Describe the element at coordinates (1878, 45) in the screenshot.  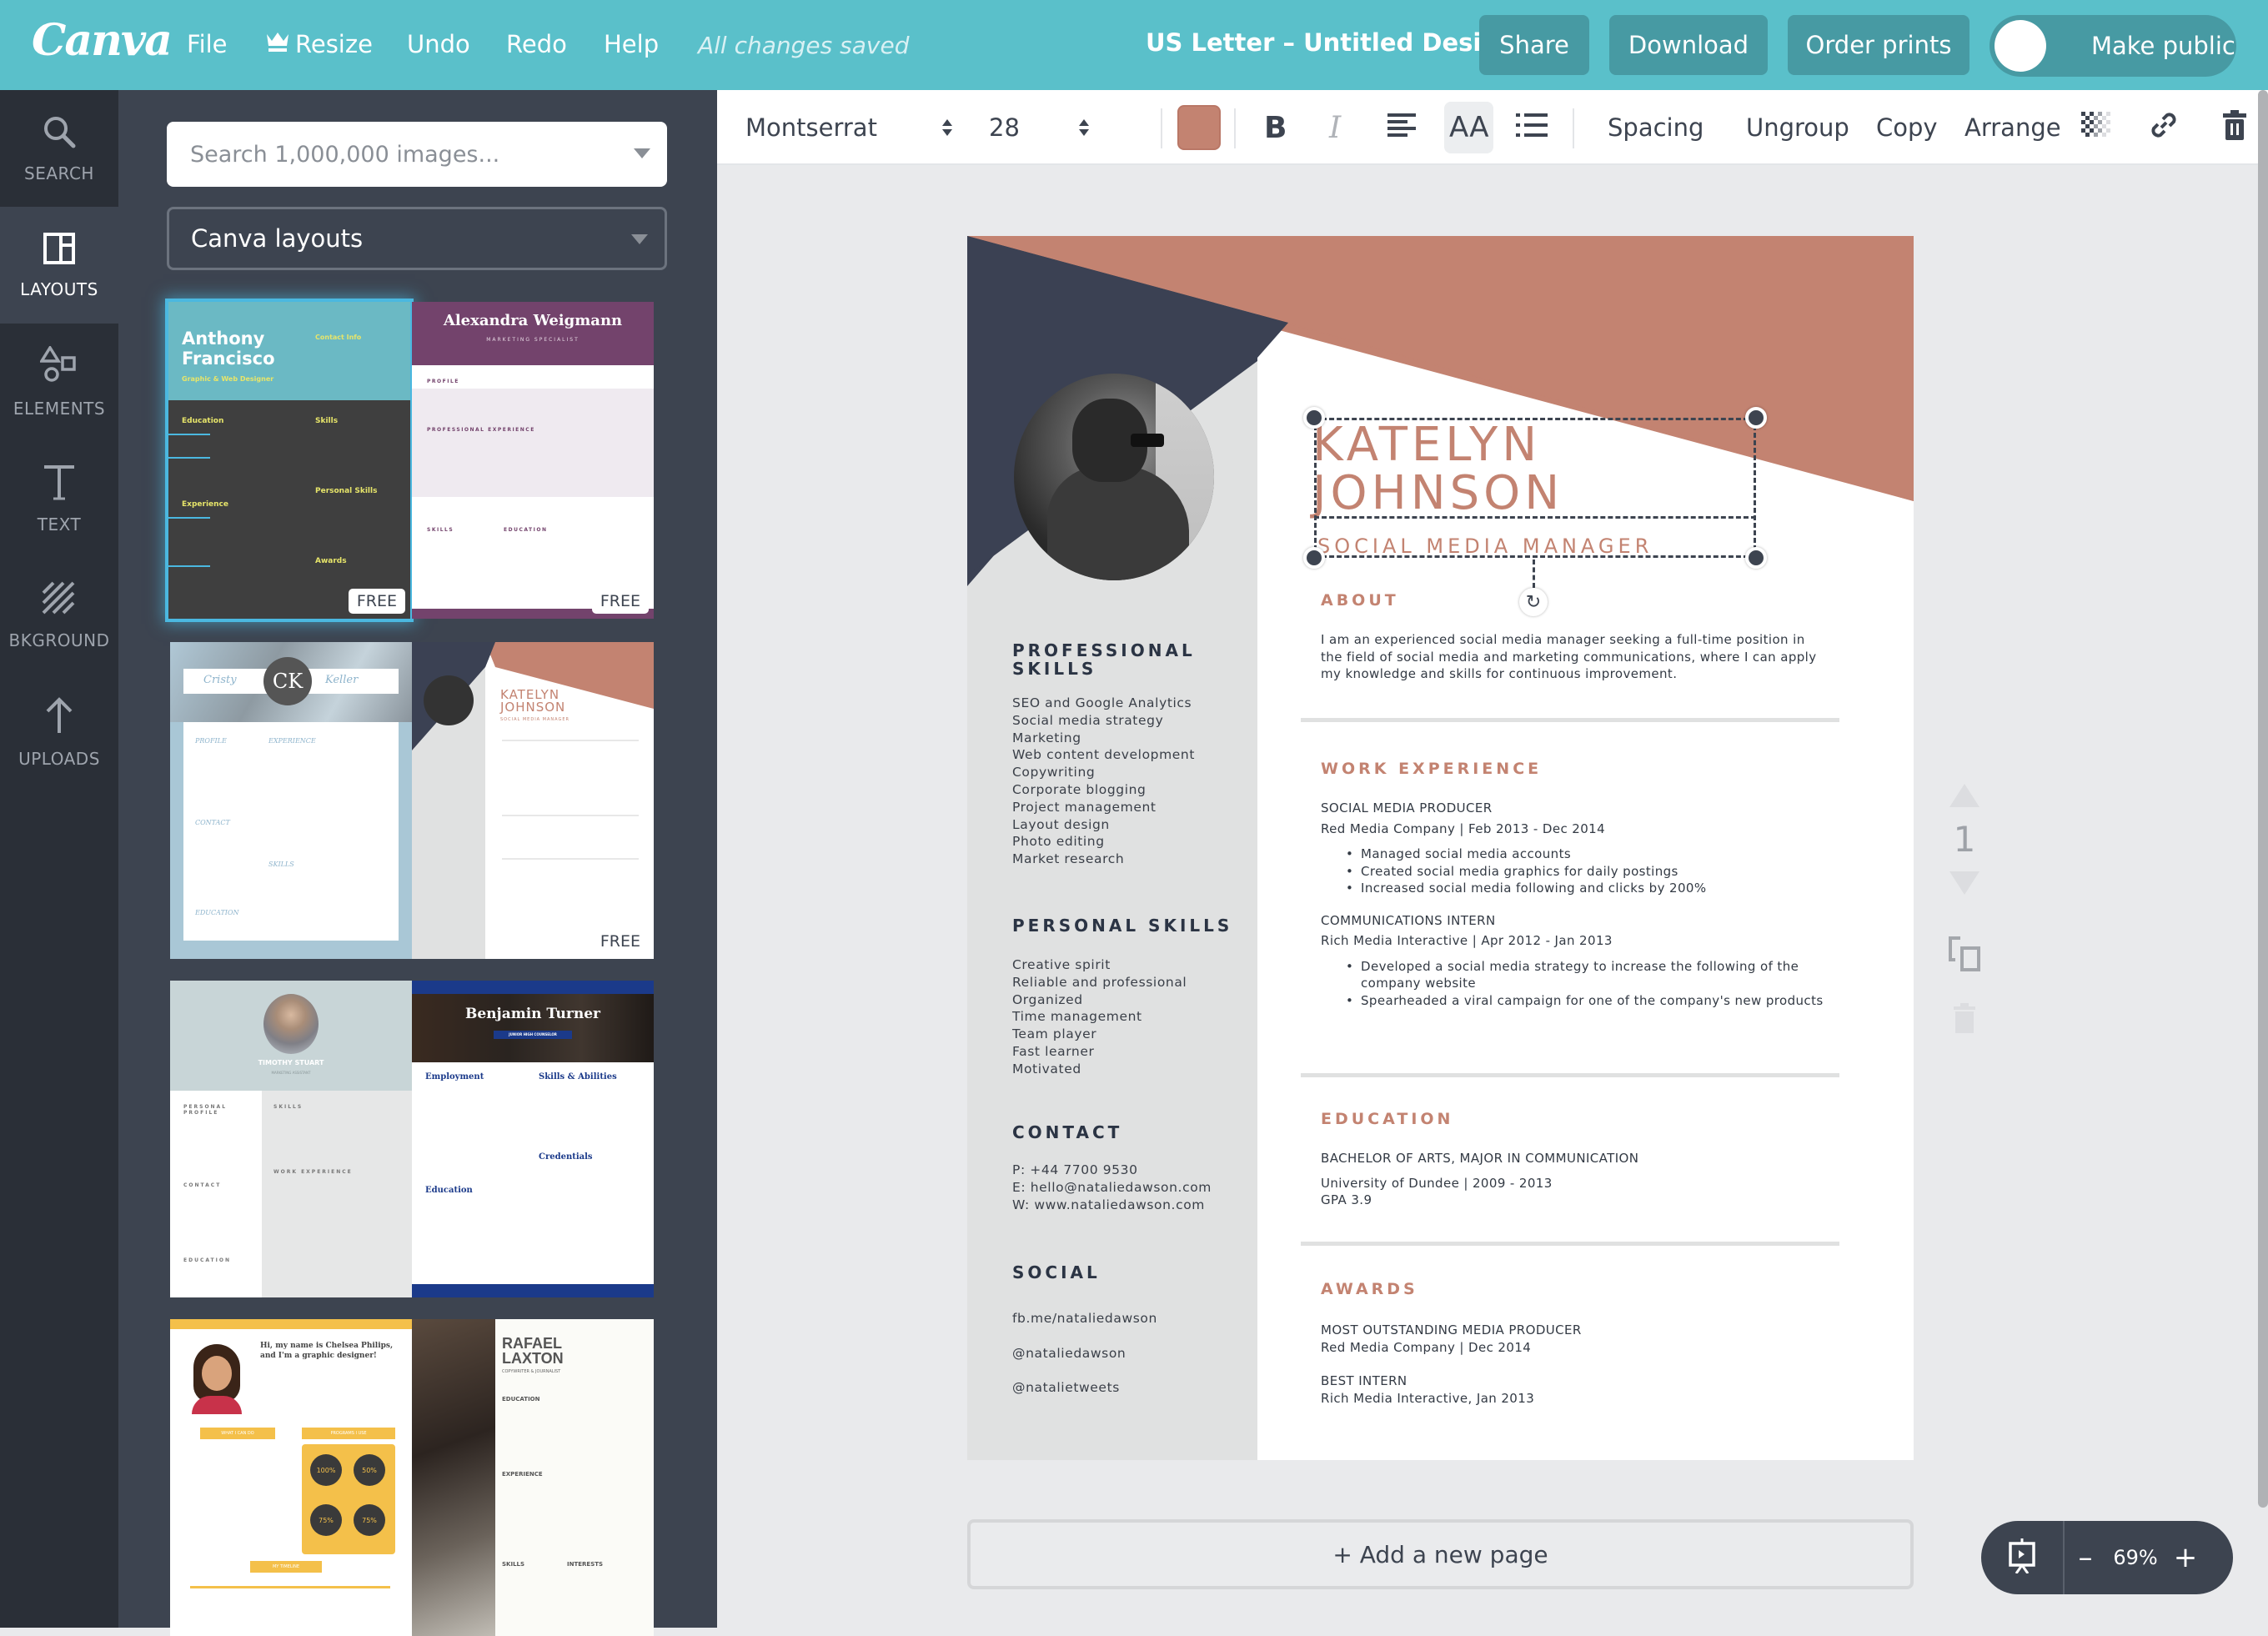
I see `order-prints-button: Order prints` at that location.